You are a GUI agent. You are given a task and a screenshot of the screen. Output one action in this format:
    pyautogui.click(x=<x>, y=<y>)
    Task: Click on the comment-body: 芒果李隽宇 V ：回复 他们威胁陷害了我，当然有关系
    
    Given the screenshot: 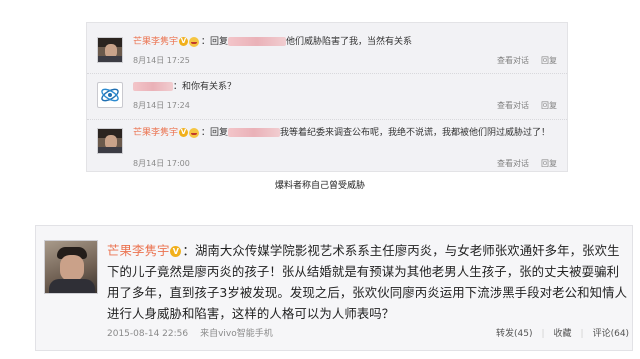 What is the action you would take?
    pyautogui.click(x=346, y=42)
    